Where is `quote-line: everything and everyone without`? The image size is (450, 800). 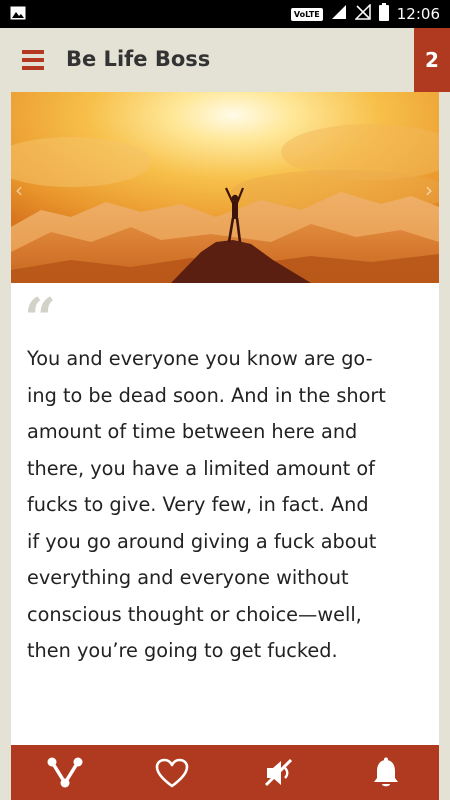 quote-line: everything and everyone without is located at coordinates (188, 577).